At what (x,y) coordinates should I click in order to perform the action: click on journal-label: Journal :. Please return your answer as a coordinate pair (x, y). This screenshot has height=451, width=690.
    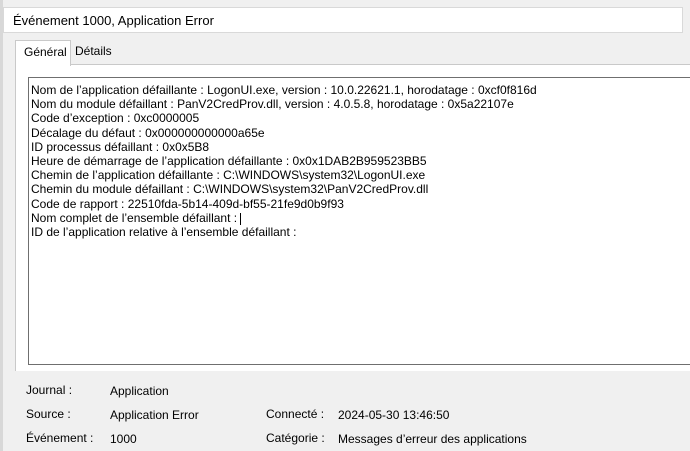
    Looking at the image, I should click on (49, 390).